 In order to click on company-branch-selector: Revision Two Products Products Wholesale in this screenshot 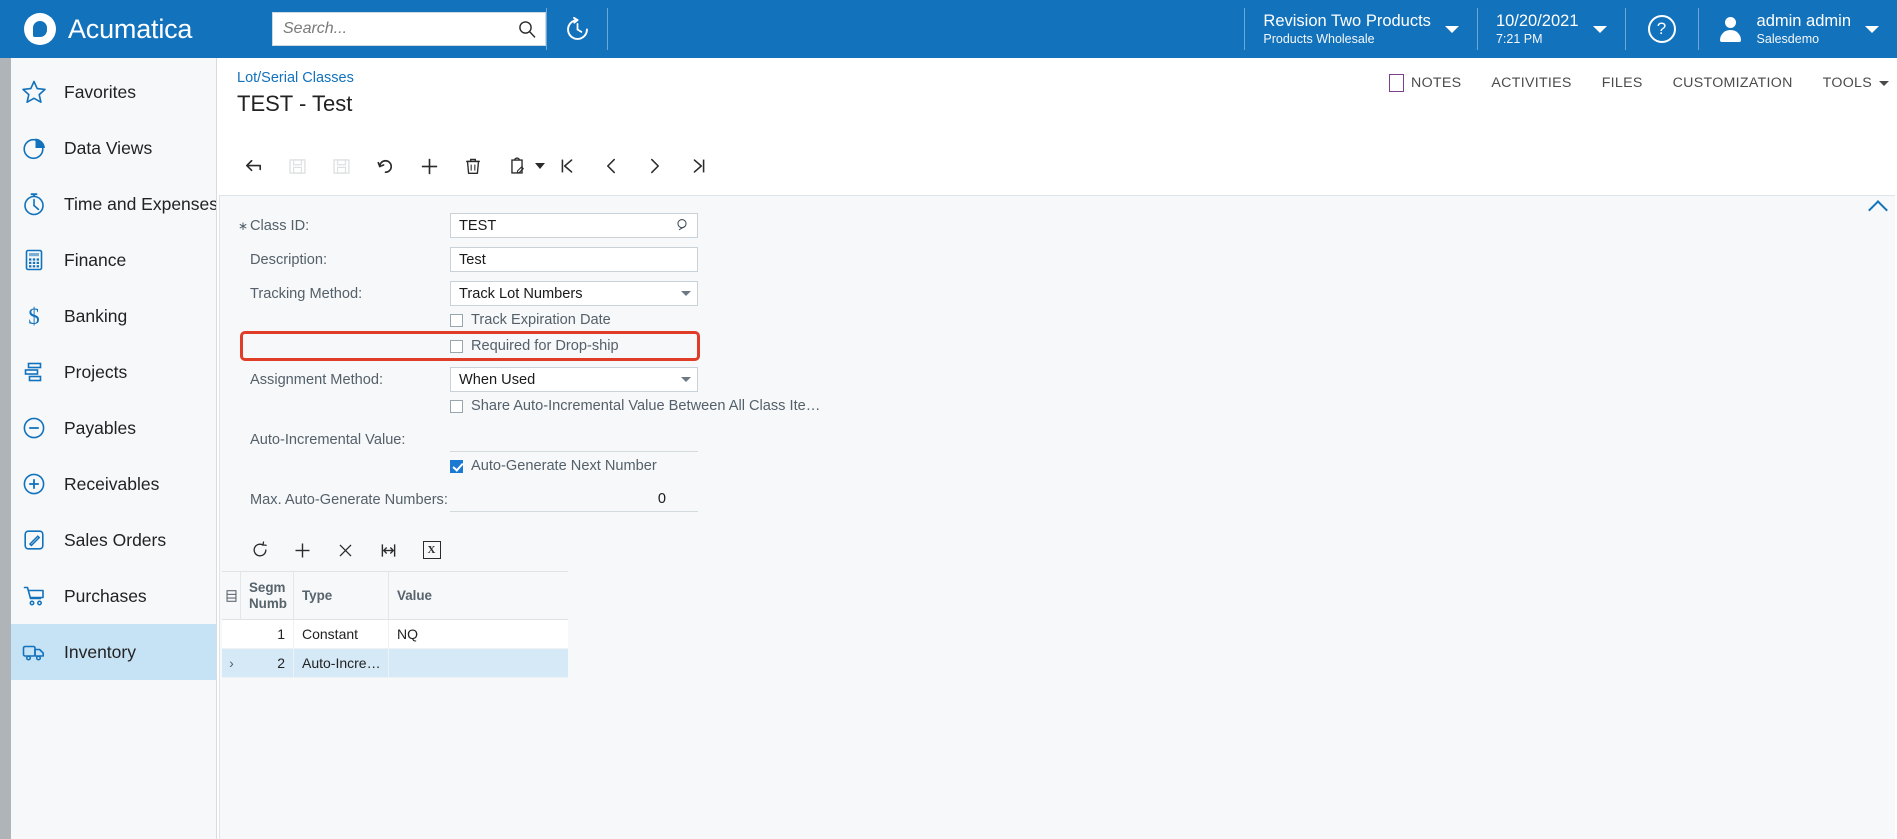, I will do `click(1361, 29)`.